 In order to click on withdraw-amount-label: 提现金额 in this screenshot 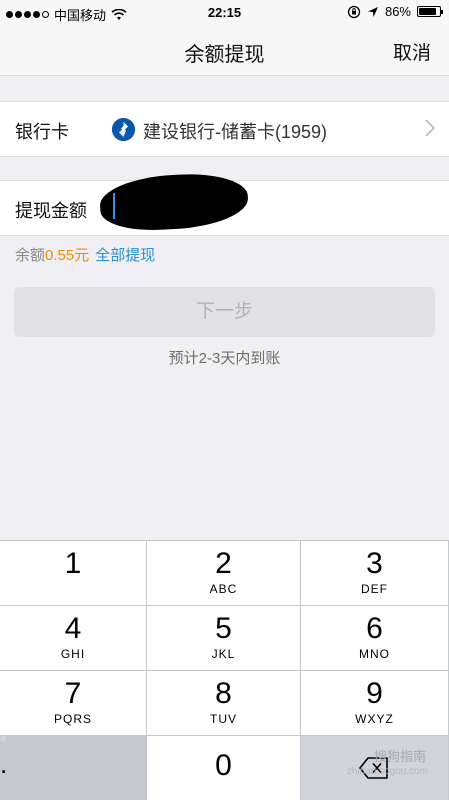, I will do `click(51, 211)`.